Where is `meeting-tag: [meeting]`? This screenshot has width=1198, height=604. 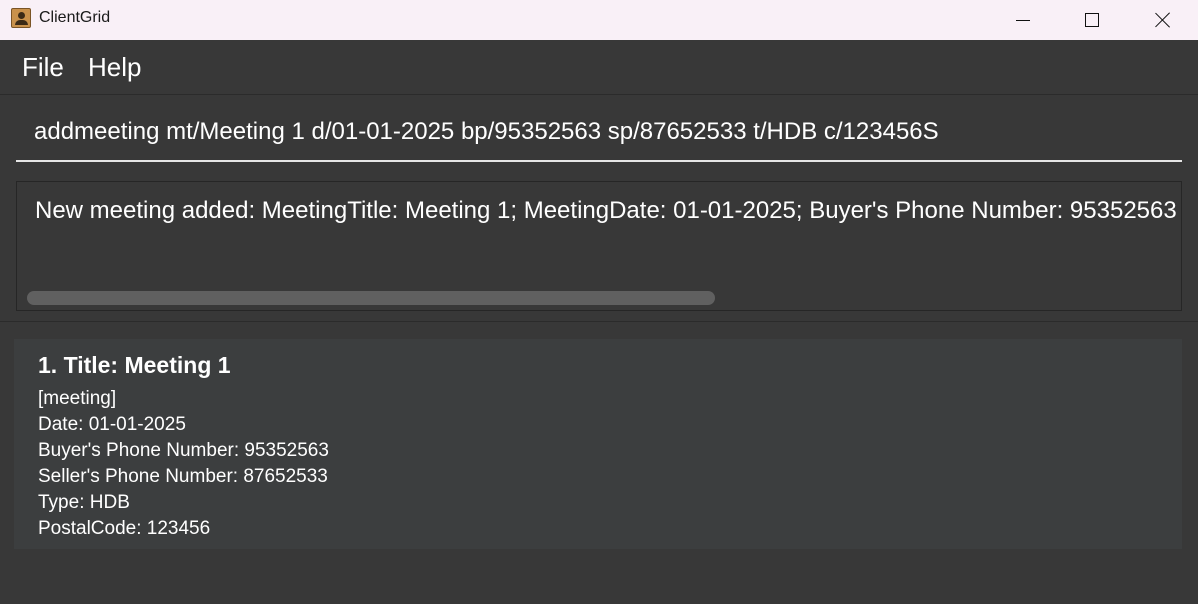
meeting-tag: [meeting] is located at coordinates (77, 398).